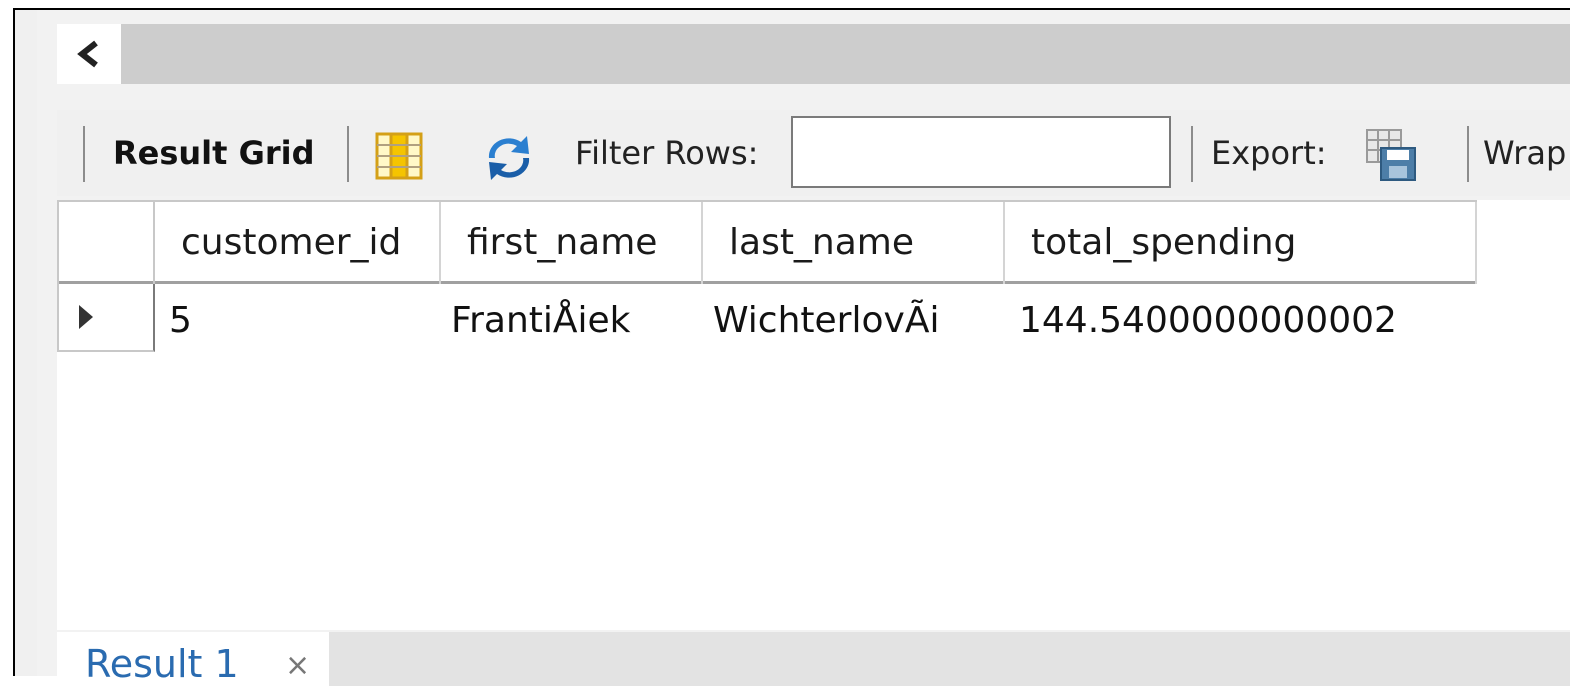 Image resolution: width=1570 pixels, height=686 pixels. What do you see at coordinates (1524, 153) in the screenshot?
I see `wrap-cell-content-label: Wrap` at bounding box center [1524, 153].